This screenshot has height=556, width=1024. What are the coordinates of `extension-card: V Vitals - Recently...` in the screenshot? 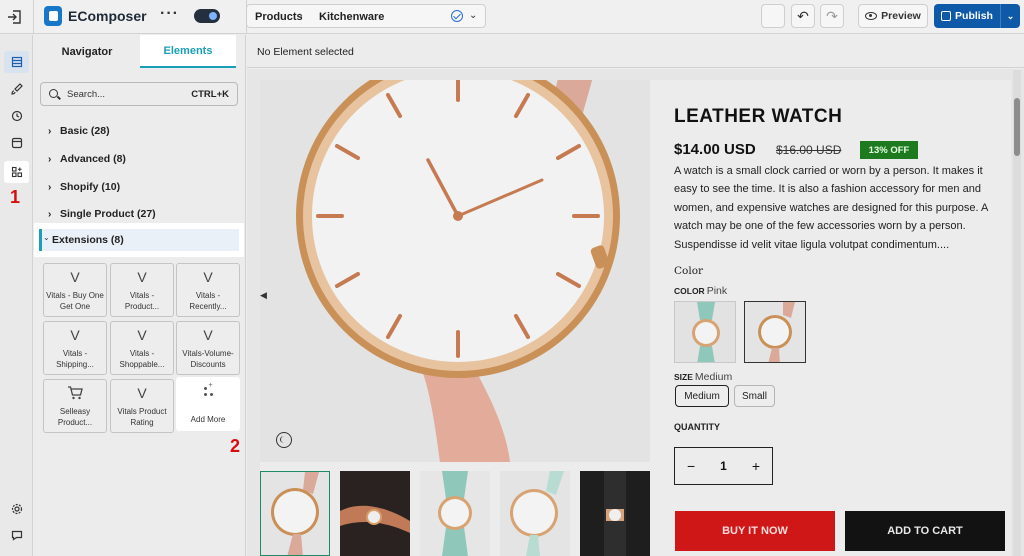 It's located at (208, 290).